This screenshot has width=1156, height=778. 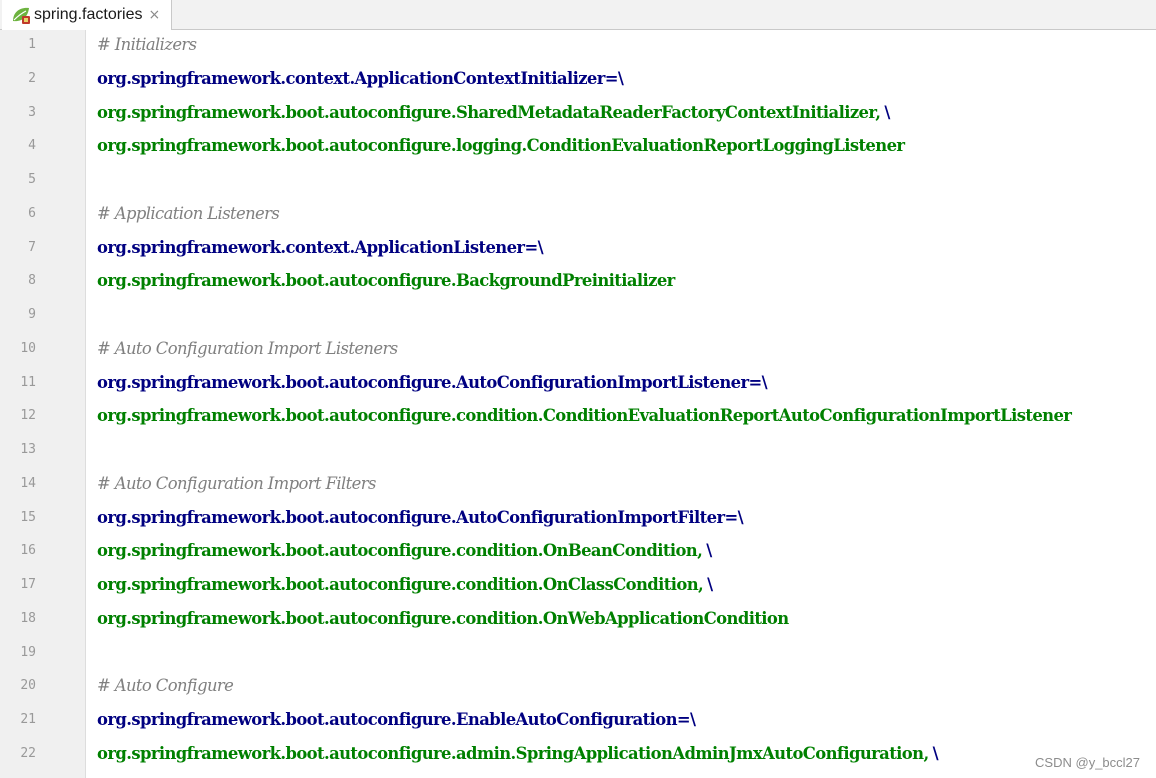 I want to click on line-number: 21, so click(x=28, y=719).